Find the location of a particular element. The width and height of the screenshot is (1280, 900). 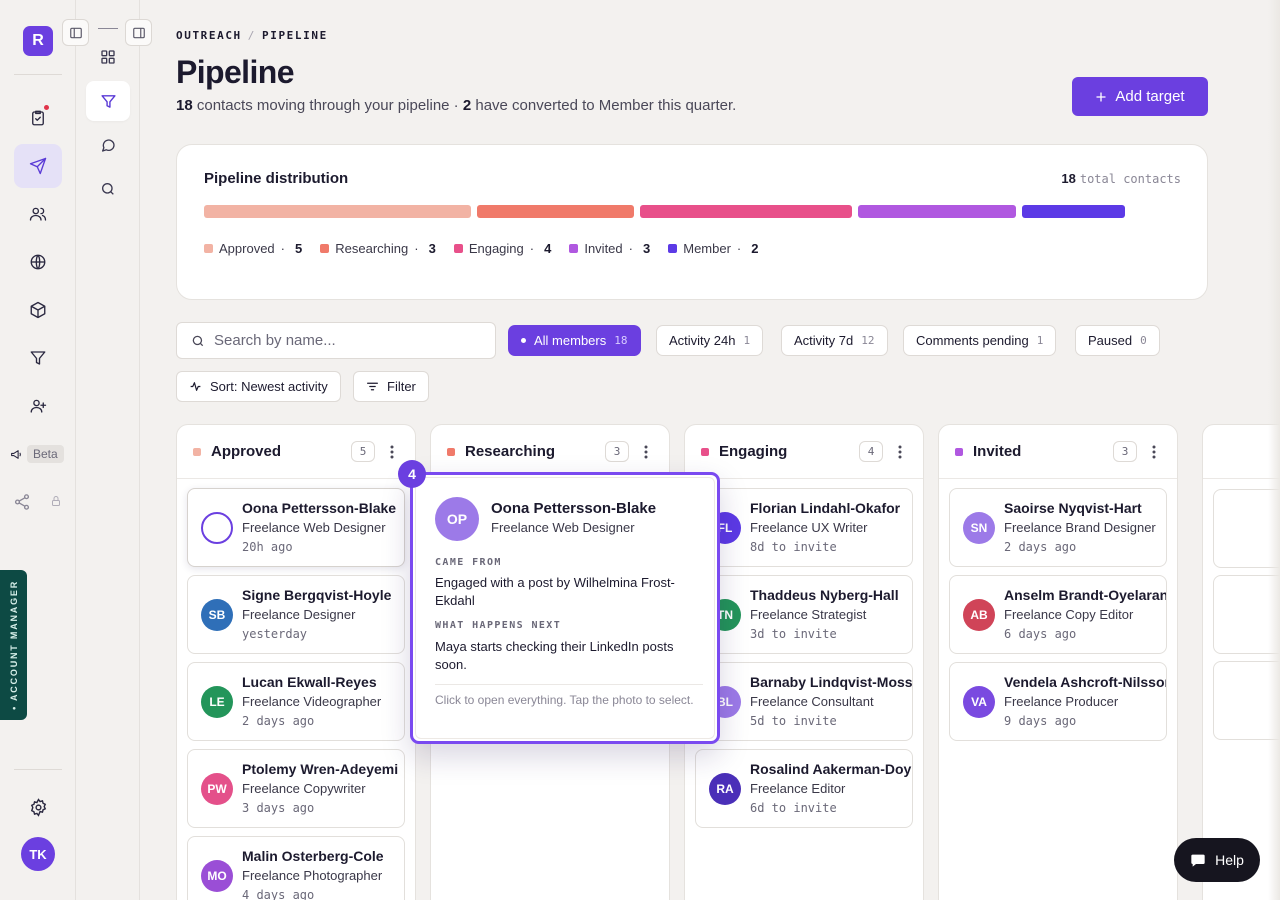

beta-feature: Beta is located at coordinates (37, 454).